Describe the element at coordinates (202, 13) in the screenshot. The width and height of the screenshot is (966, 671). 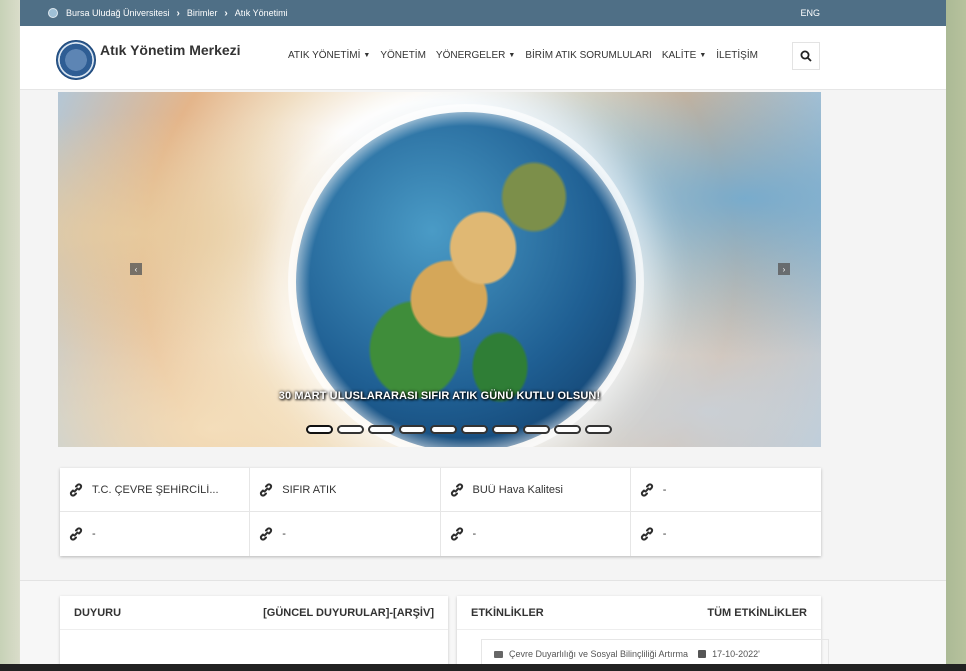
I see `breadcrumb-units: Birimler` at that location.